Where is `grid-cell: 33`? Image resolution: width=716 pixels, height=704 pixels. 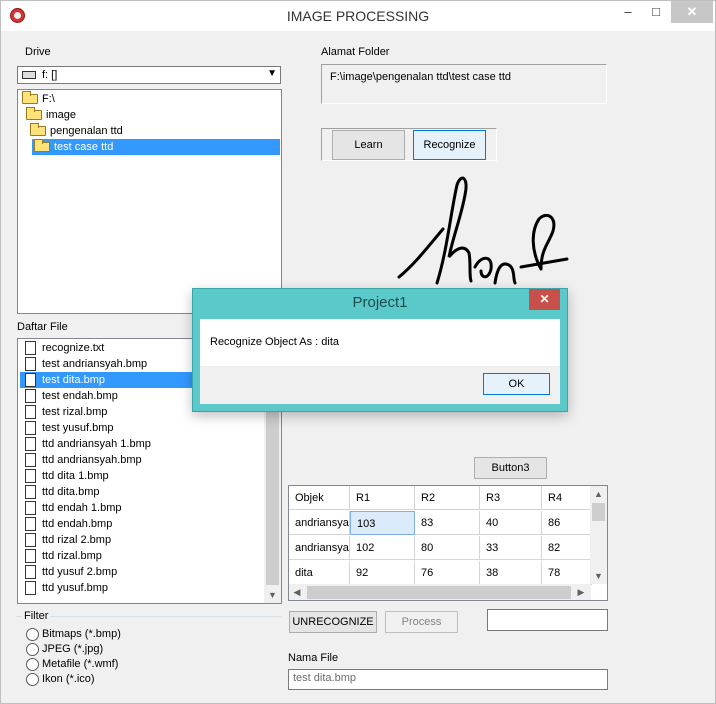
grid-cell: 33 is located at coordinates (511, 548).